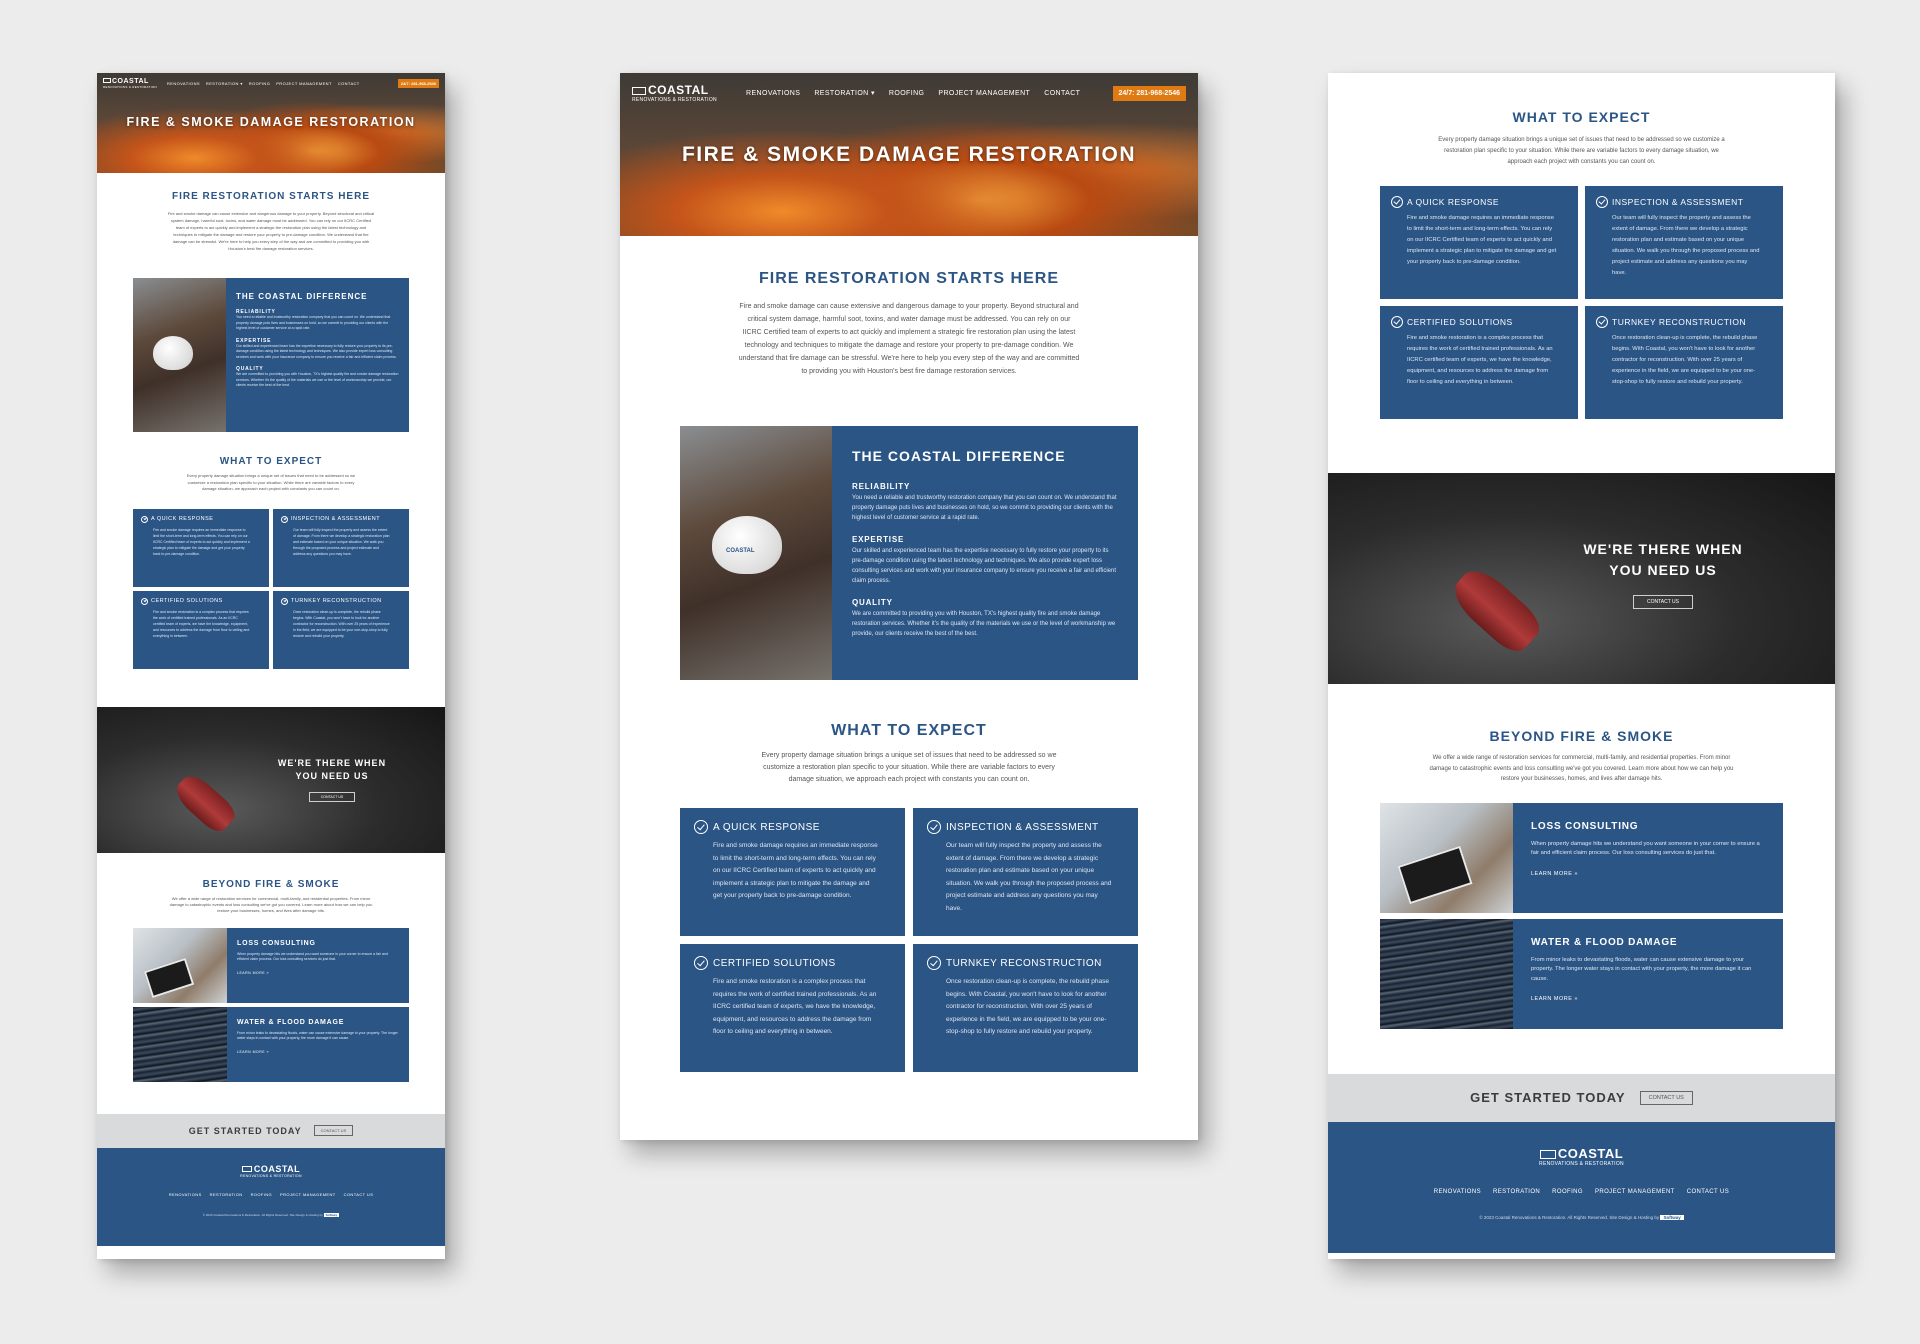 Image resolution: width=1920 pixels, height=1344 pixels. What do you see at coordinates (1581, 1163) in the screenshot?
I see `footer-logo-tagline: RENOVATIONS & RESTORATION` at bounding box center [1581, 1163].